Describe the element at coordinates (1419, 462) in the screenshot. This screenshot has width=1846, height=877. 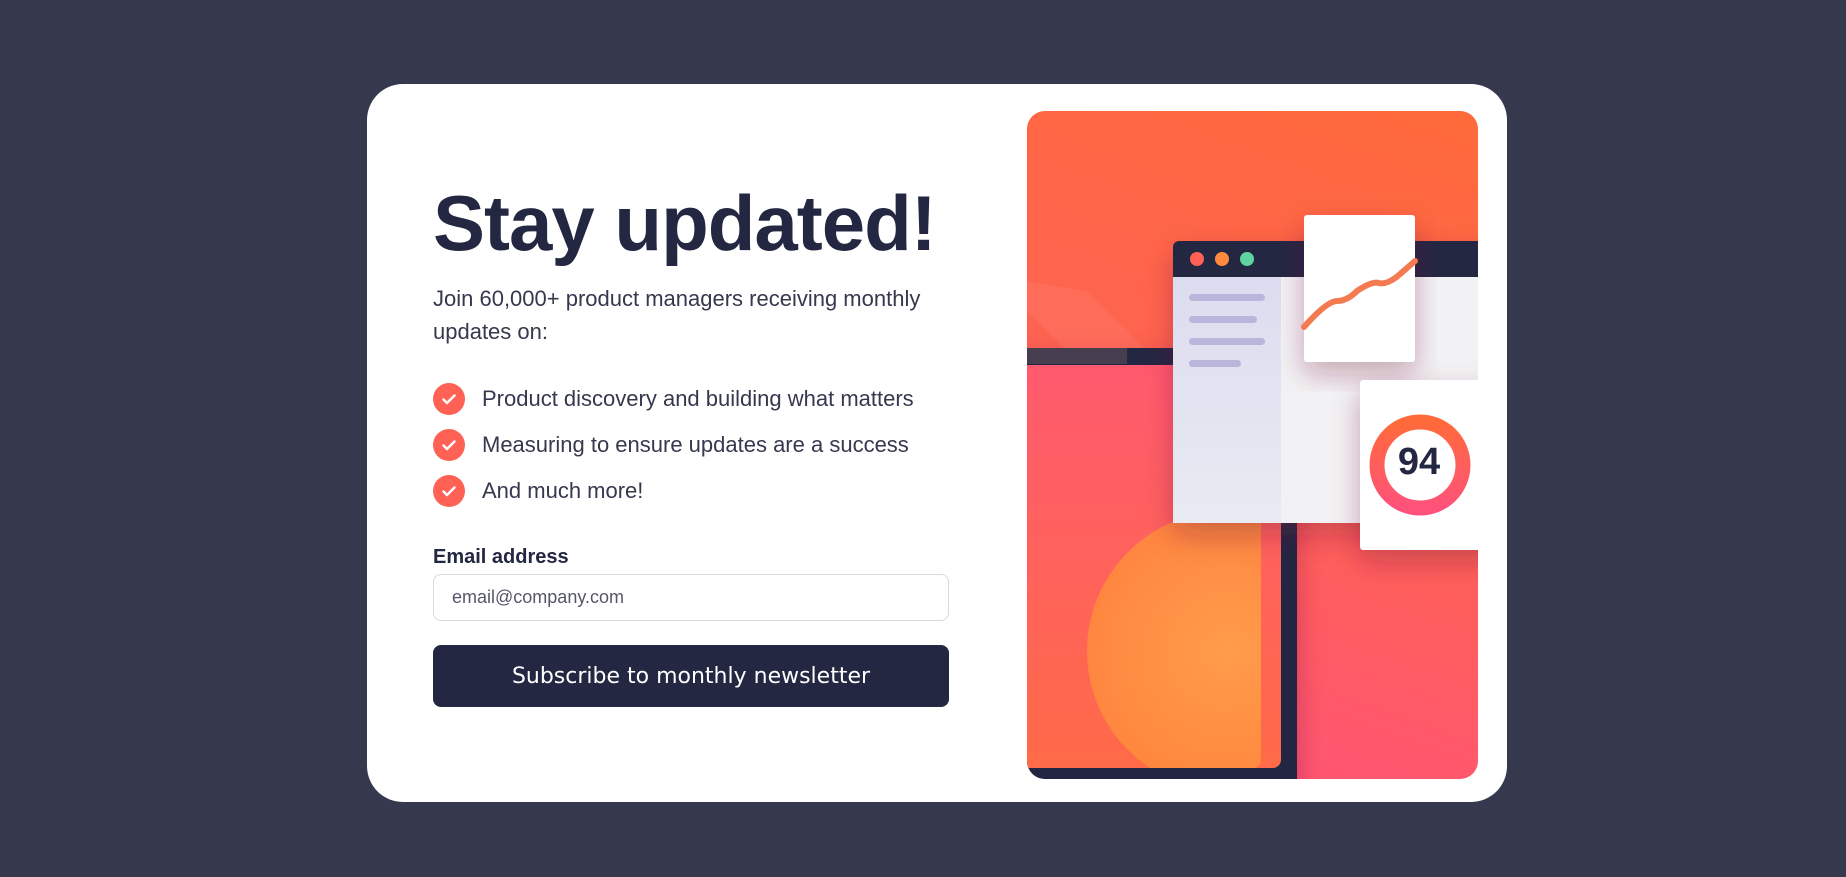
I see `score-value: 94` at that location.